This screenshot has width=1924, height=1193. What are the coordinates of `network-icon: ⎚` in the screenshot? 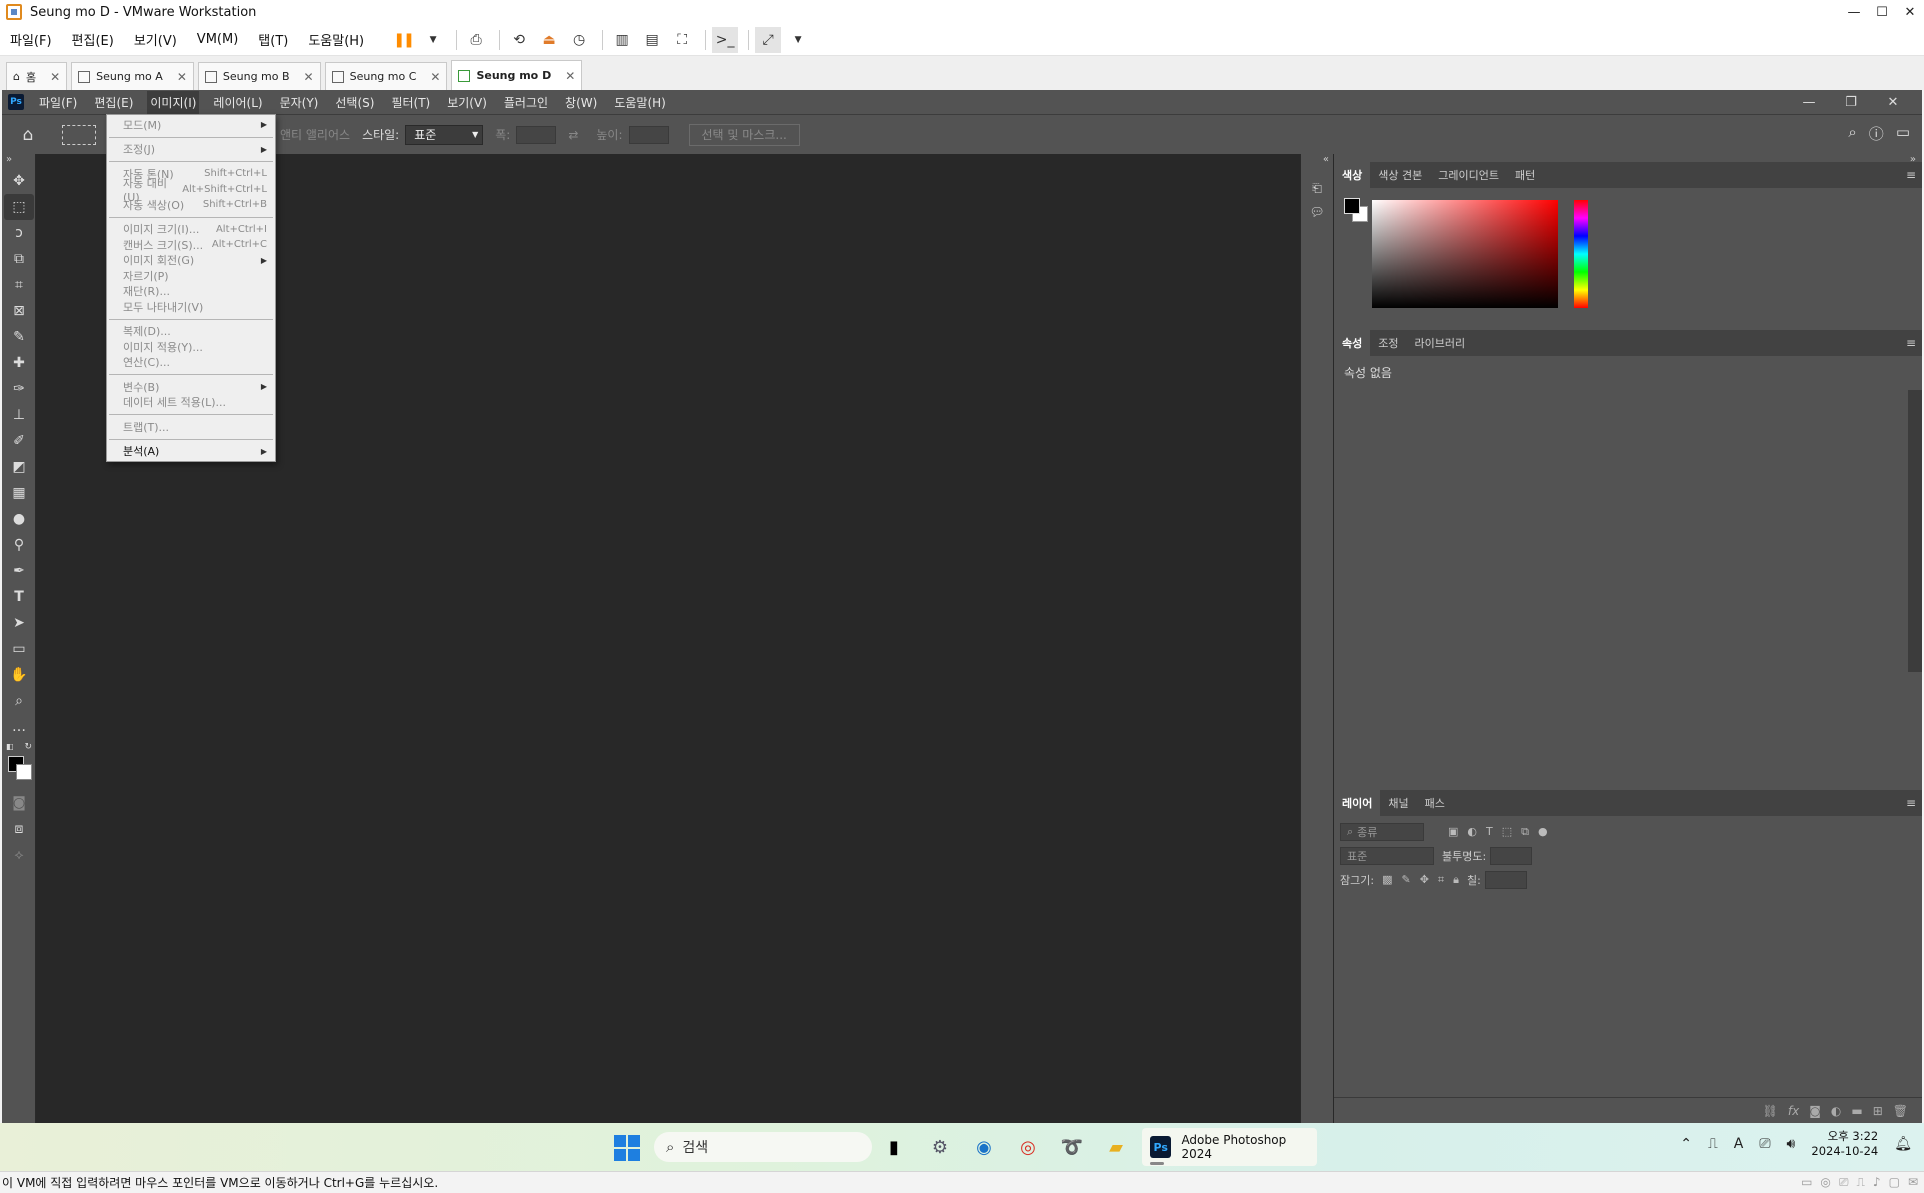 It's located at (1764, 1144).